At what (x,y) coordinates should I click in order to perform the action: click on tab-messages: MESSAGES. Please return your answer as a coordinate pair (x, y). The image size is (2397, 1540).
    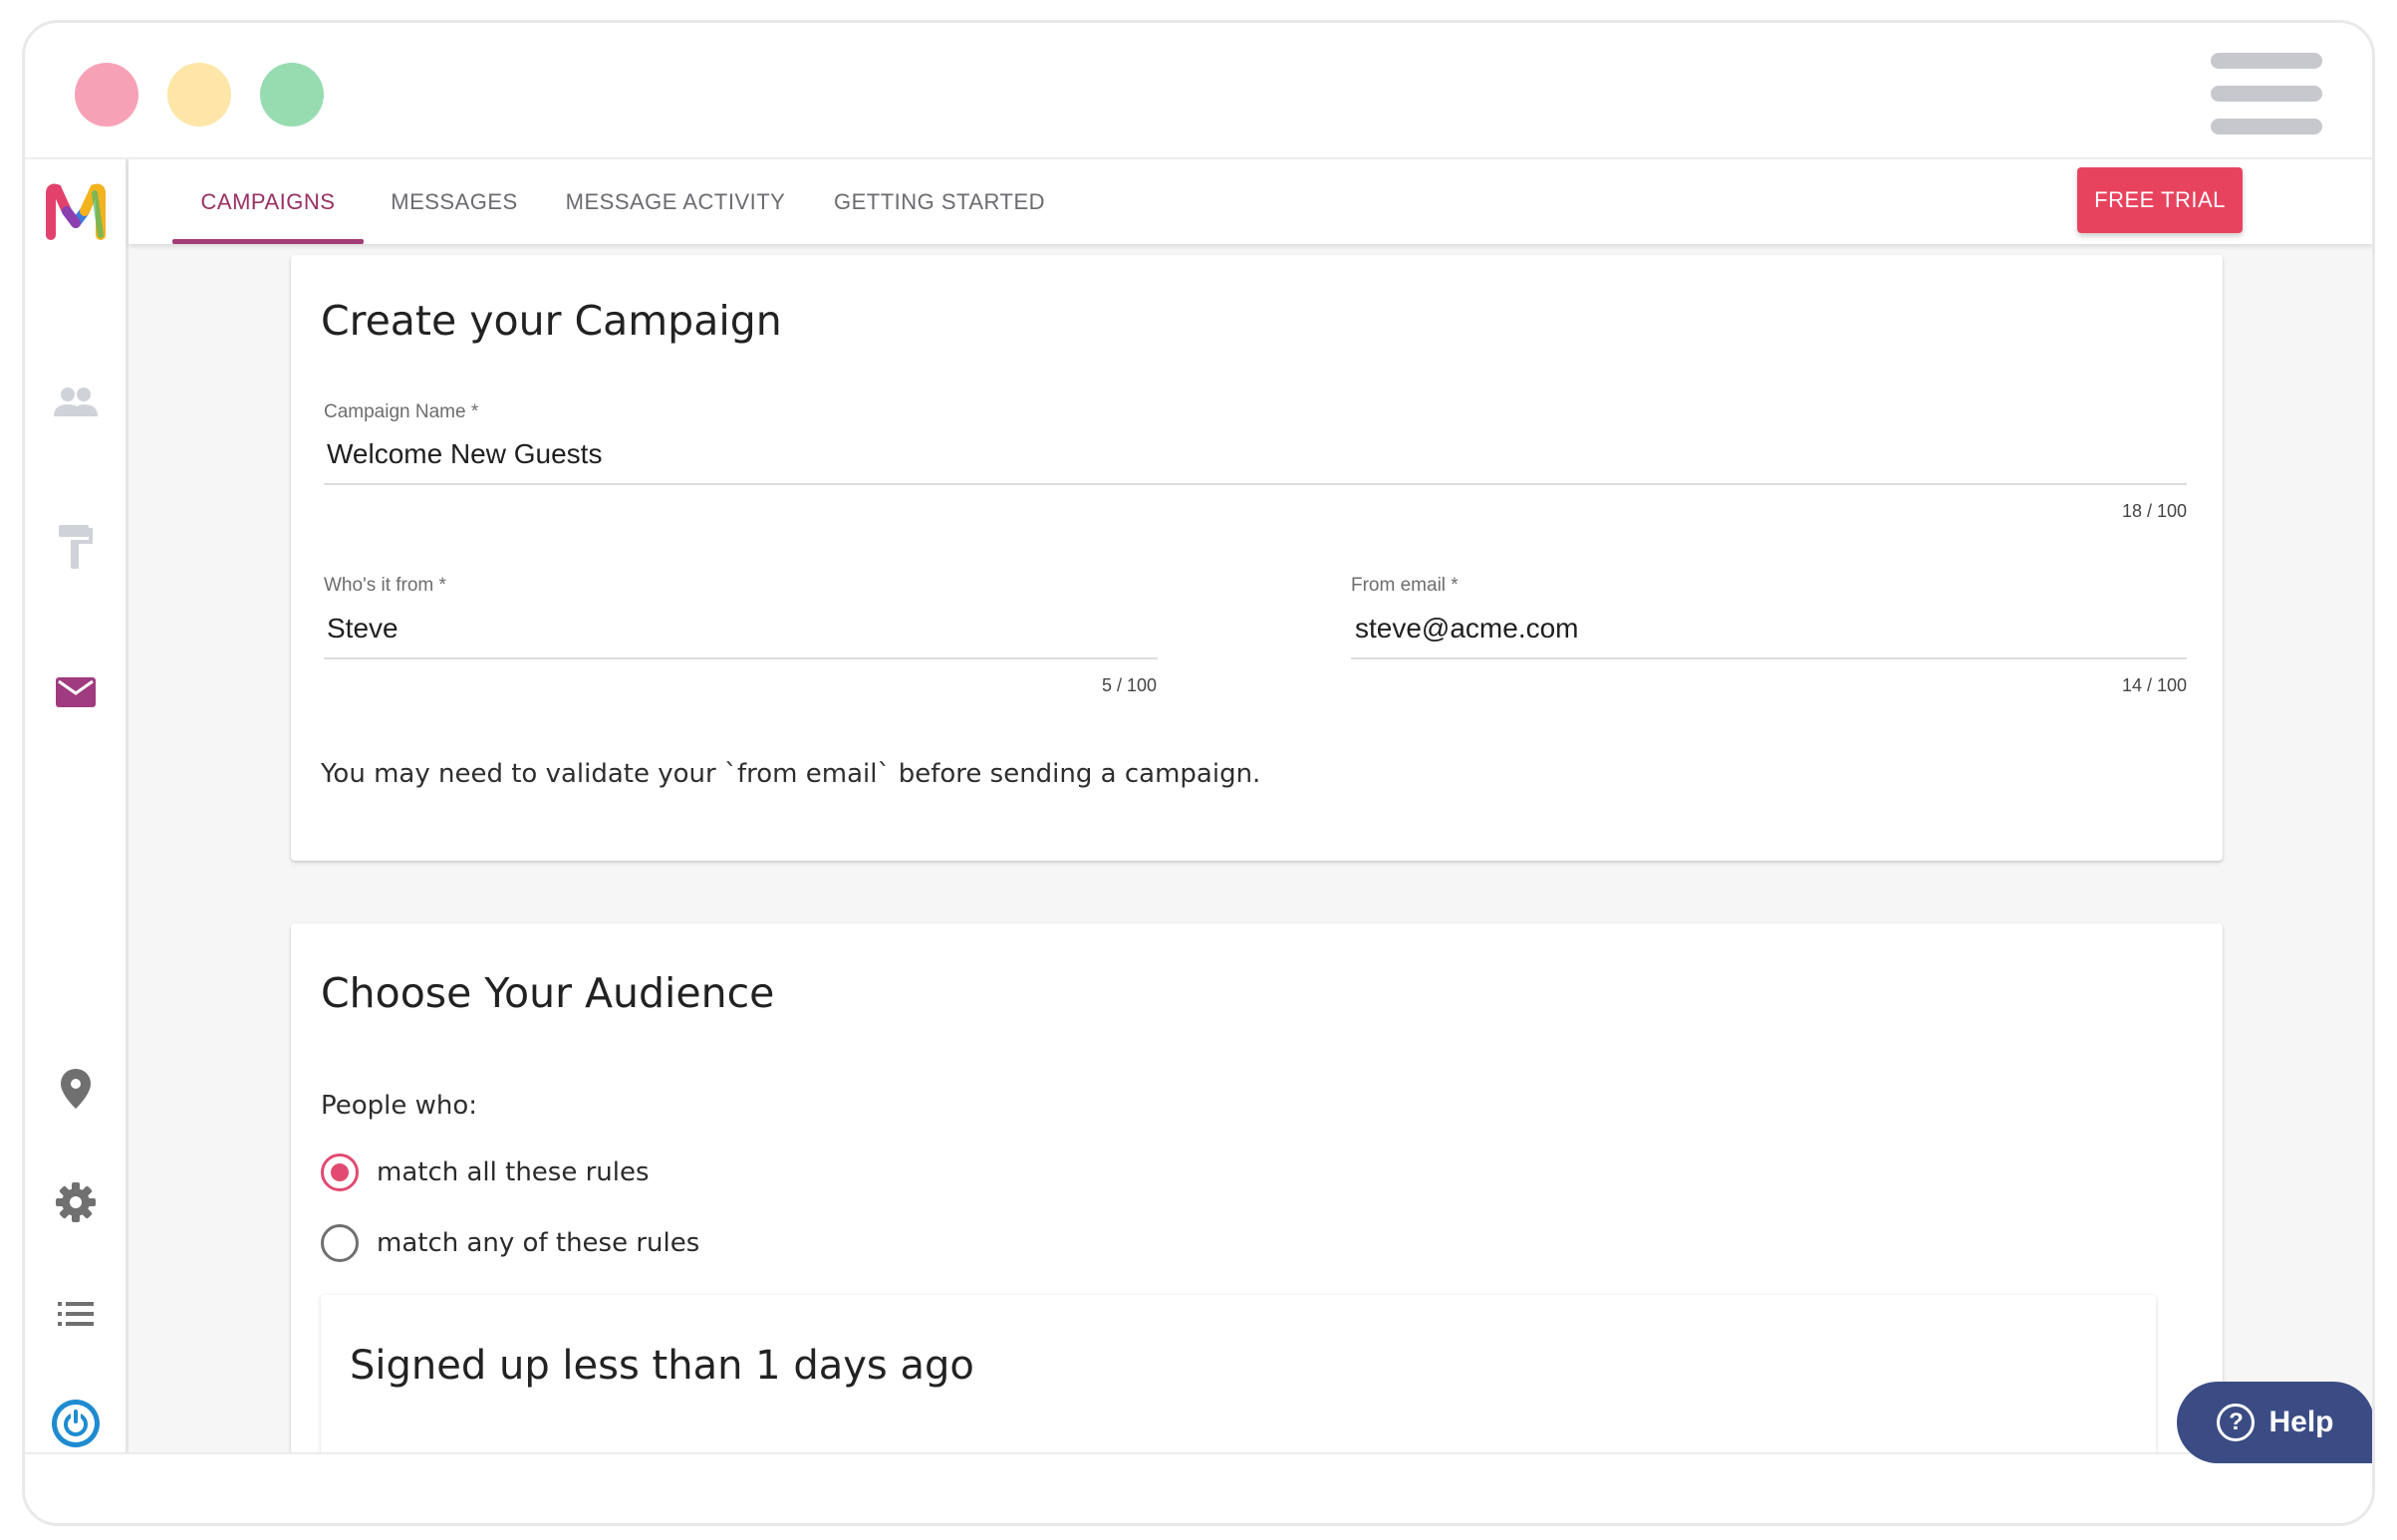
    Looking at the image, I should click on (454, 201).